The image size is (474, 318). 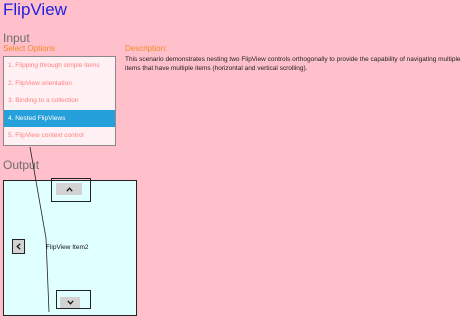 I want to click on flip-down-button, so click(x=73, y=299).